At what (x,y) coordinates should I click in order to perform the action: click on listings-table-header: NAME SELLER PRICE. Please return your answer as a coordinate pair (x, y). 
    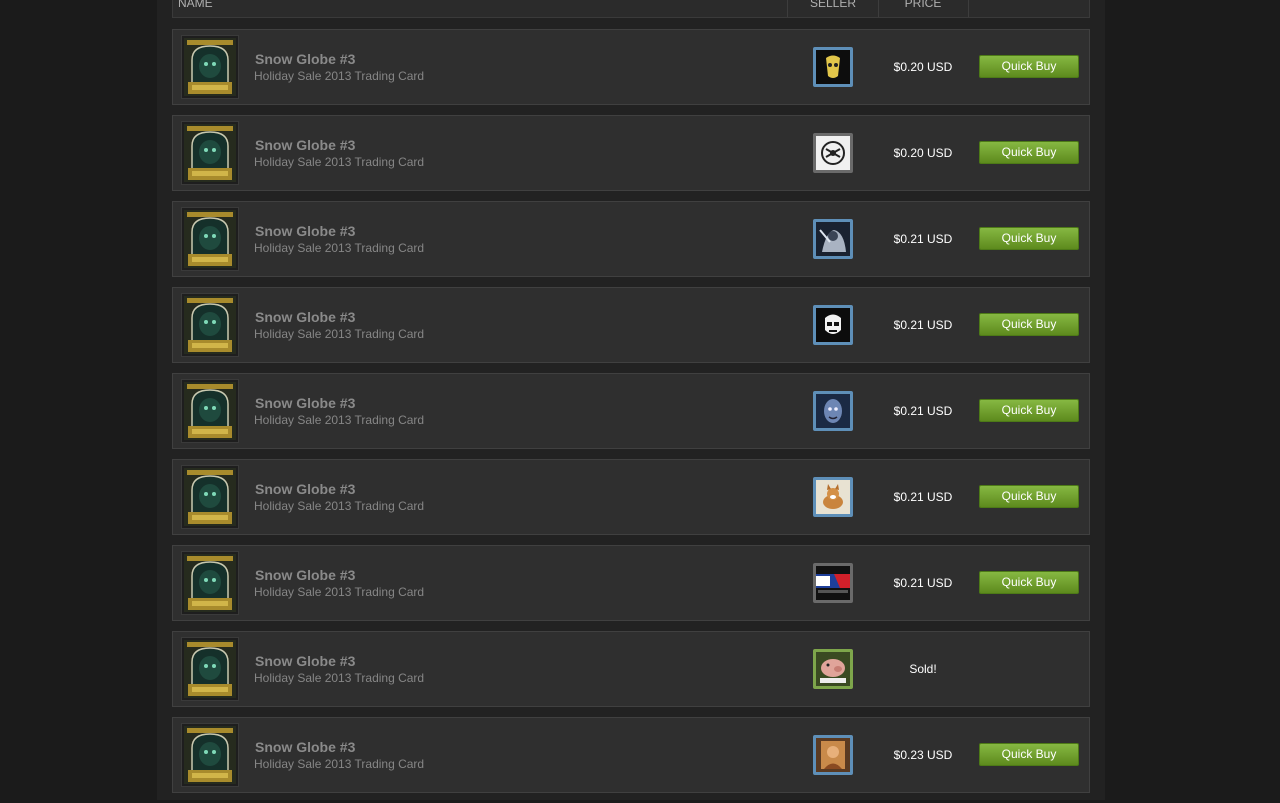
    Looking at the image, I should click on (631, 9).